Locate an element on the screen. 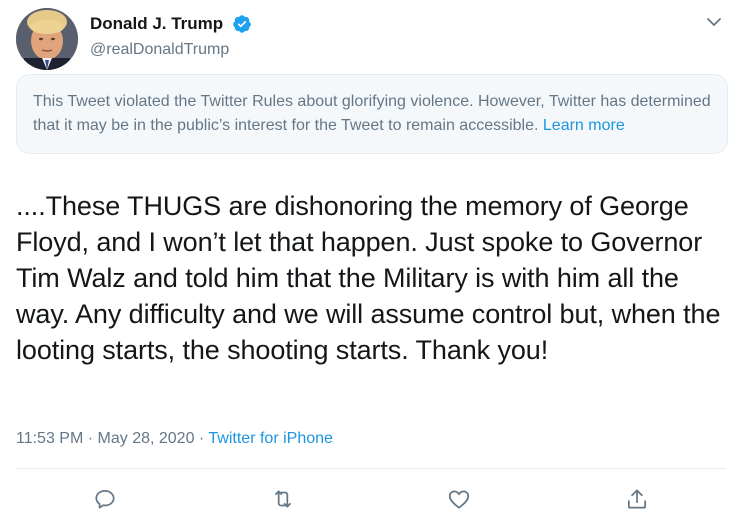  like-icon is located at coordinates (459, 499).